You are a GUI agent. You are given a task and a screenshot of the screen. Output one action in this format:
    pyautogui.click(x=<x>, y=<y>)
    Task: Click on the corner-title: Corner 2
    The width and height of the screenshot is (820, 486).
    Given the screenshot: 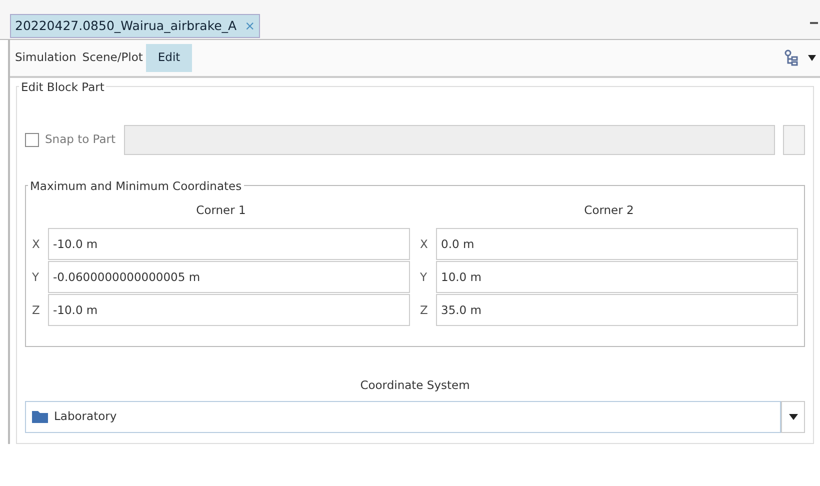 What is the action you would take?
    pyautogui.click(x=609, y=210)
    